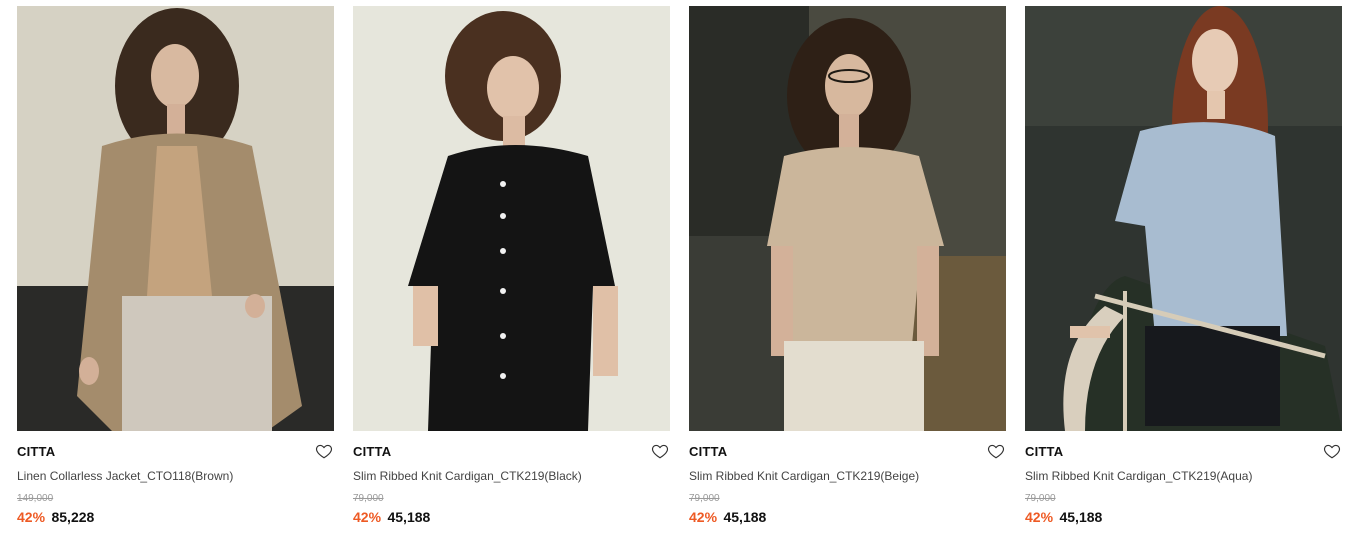 The width and height of the screenshot is (1348, 537). Describe the element at coordinates (35, 498) in the screenshot. I see `original-price: 149,000` at that location.